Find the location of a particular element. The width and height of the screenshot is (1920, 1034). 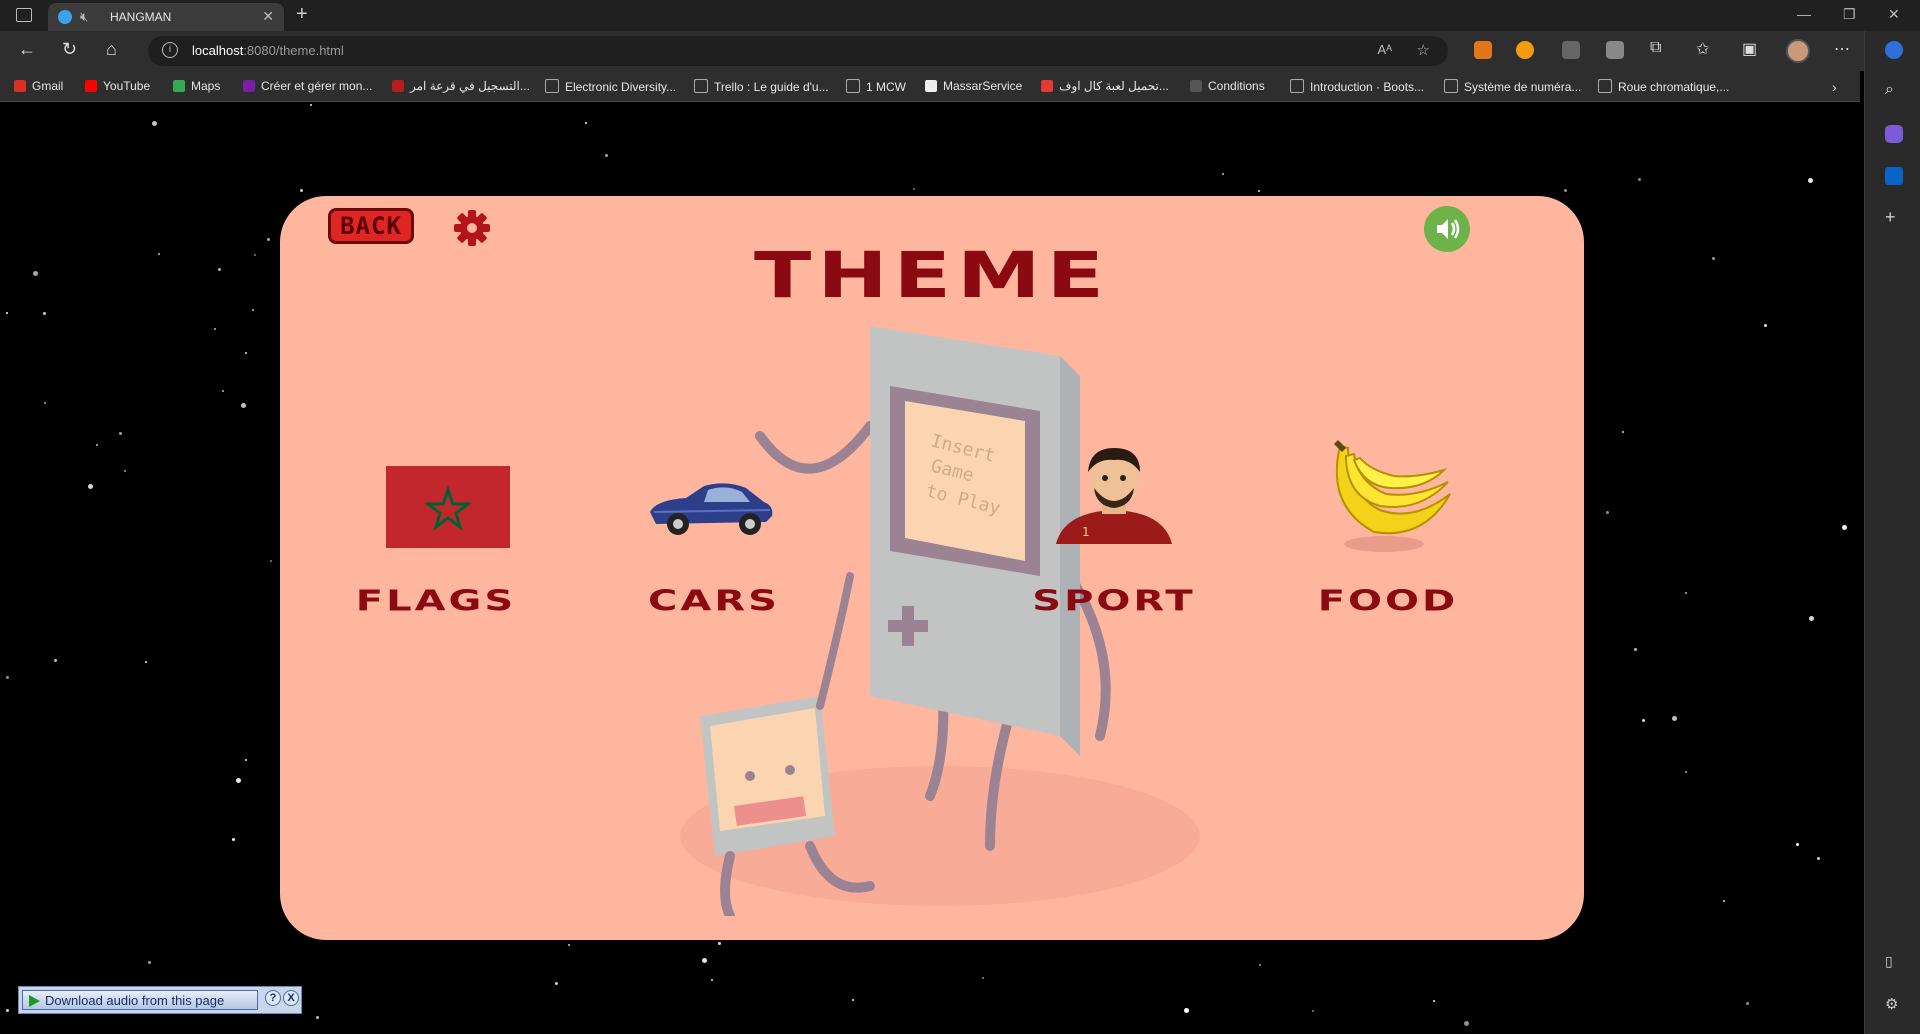

tab-close-icon: ✕ is located at coordinates (268, 16).